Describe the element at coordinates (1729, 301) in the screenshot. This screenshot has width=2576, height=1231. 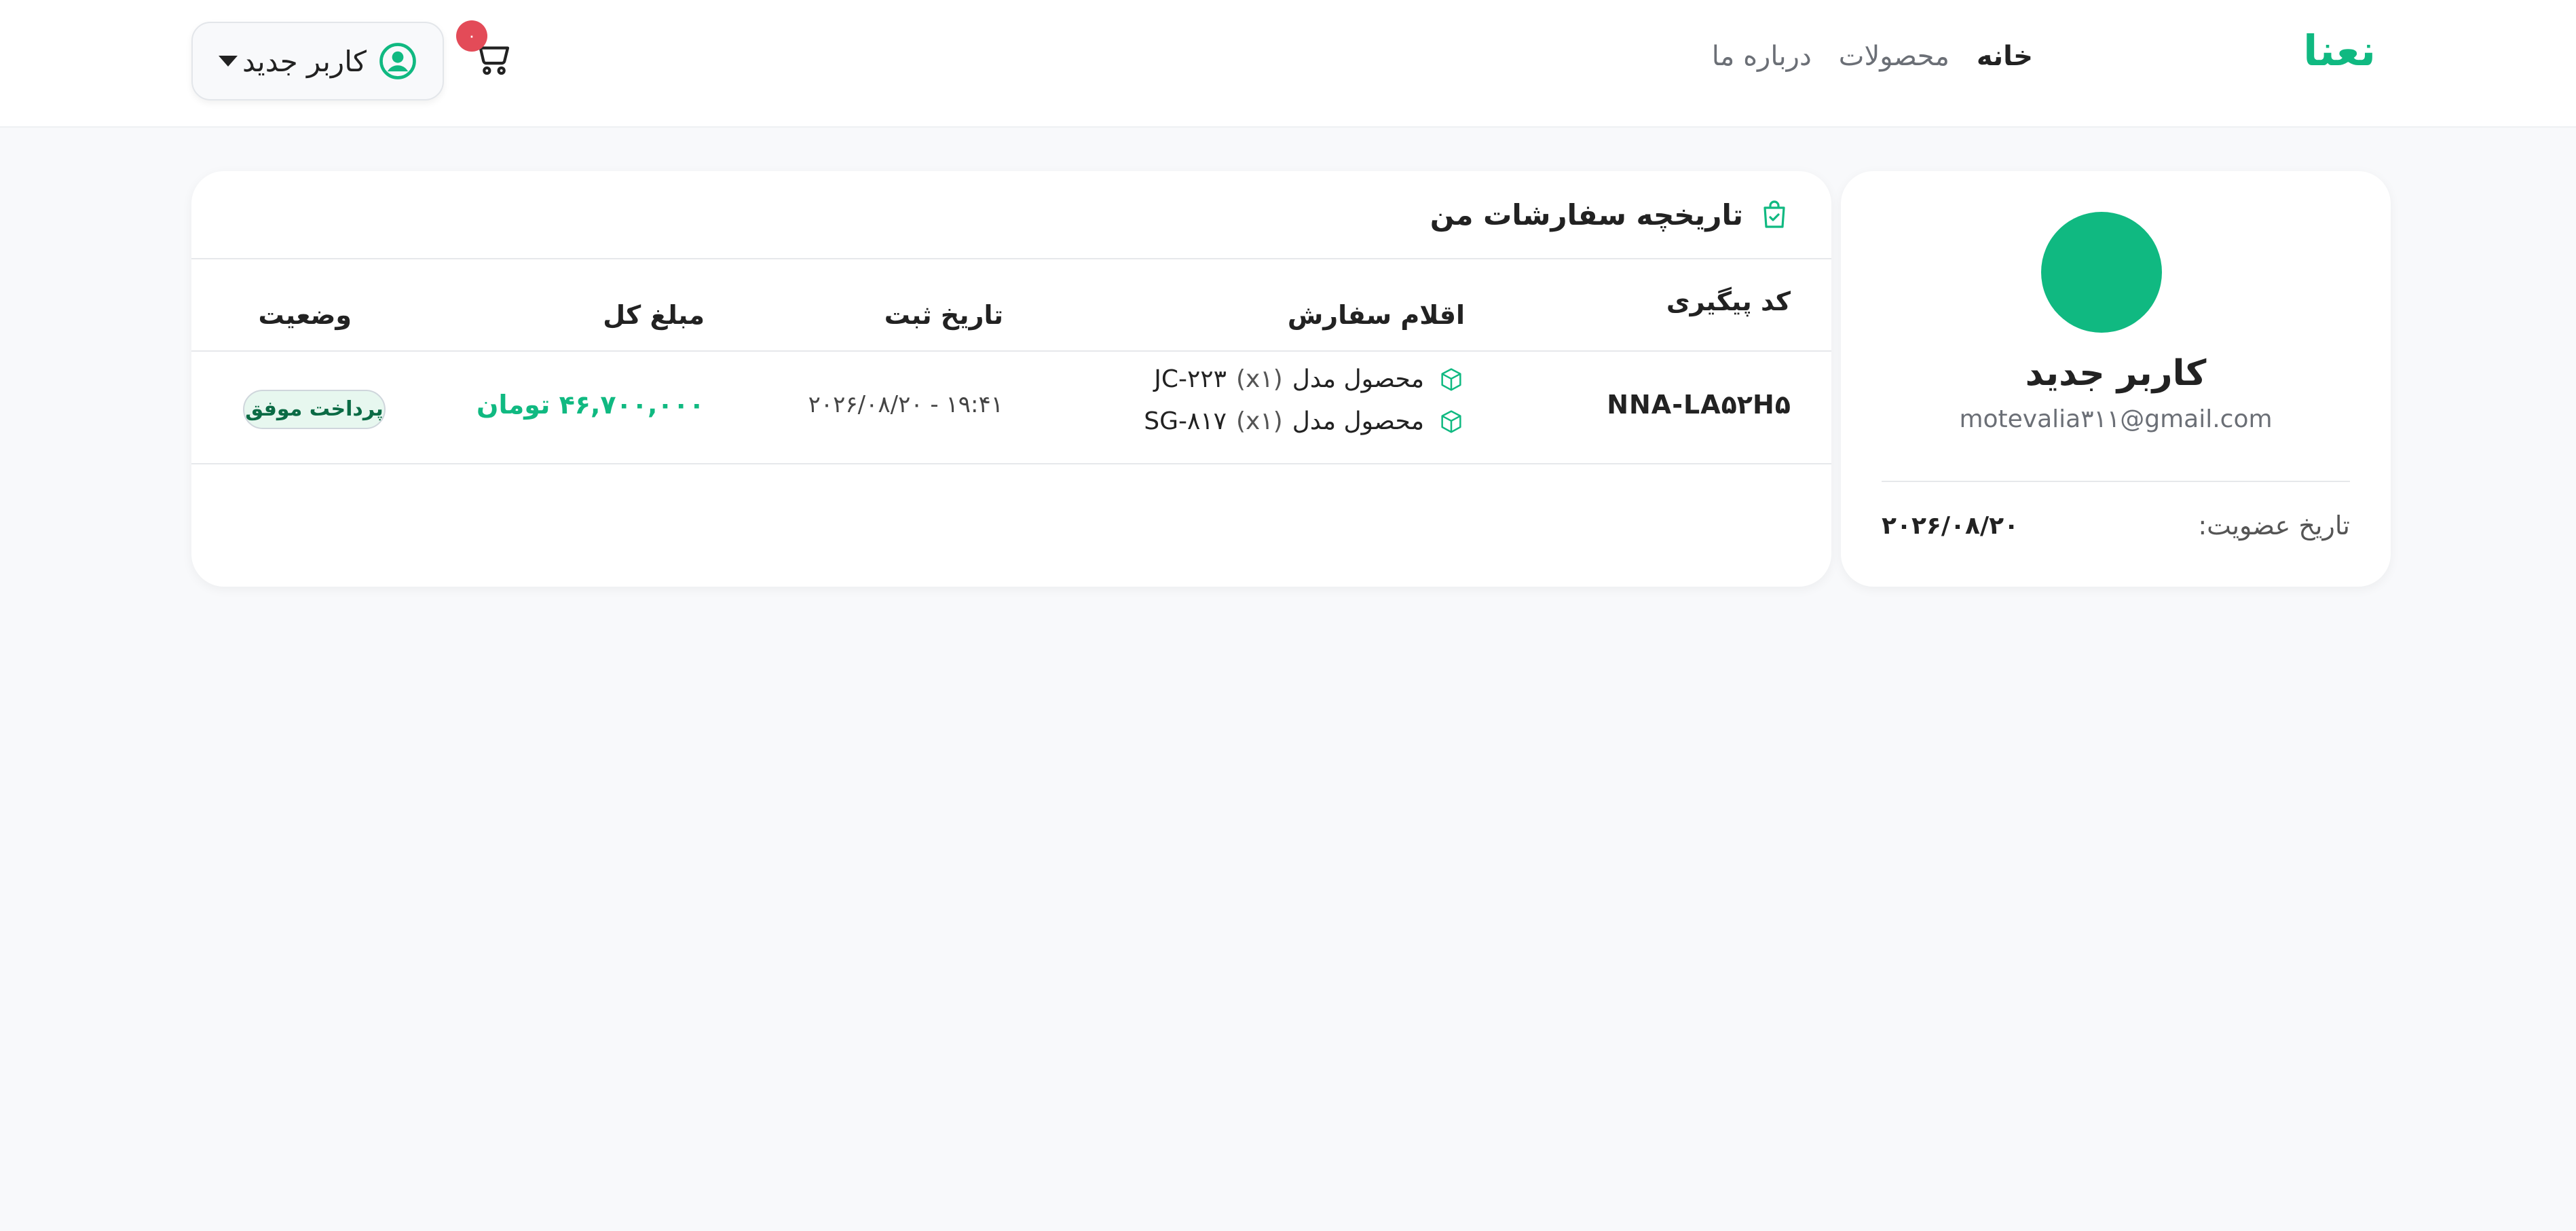
I see `col-tracking: کد پیگیری` at that location.